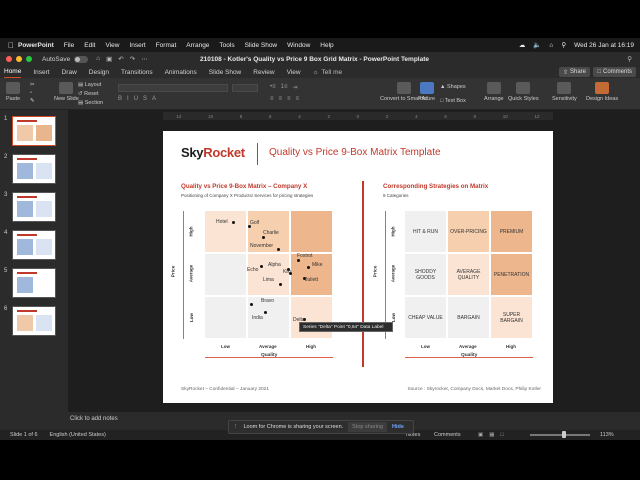 The height and width of the screenshot is (480, 640). I want to click on strategy-cell-penetration: PENETRATION, so click(511, 274).